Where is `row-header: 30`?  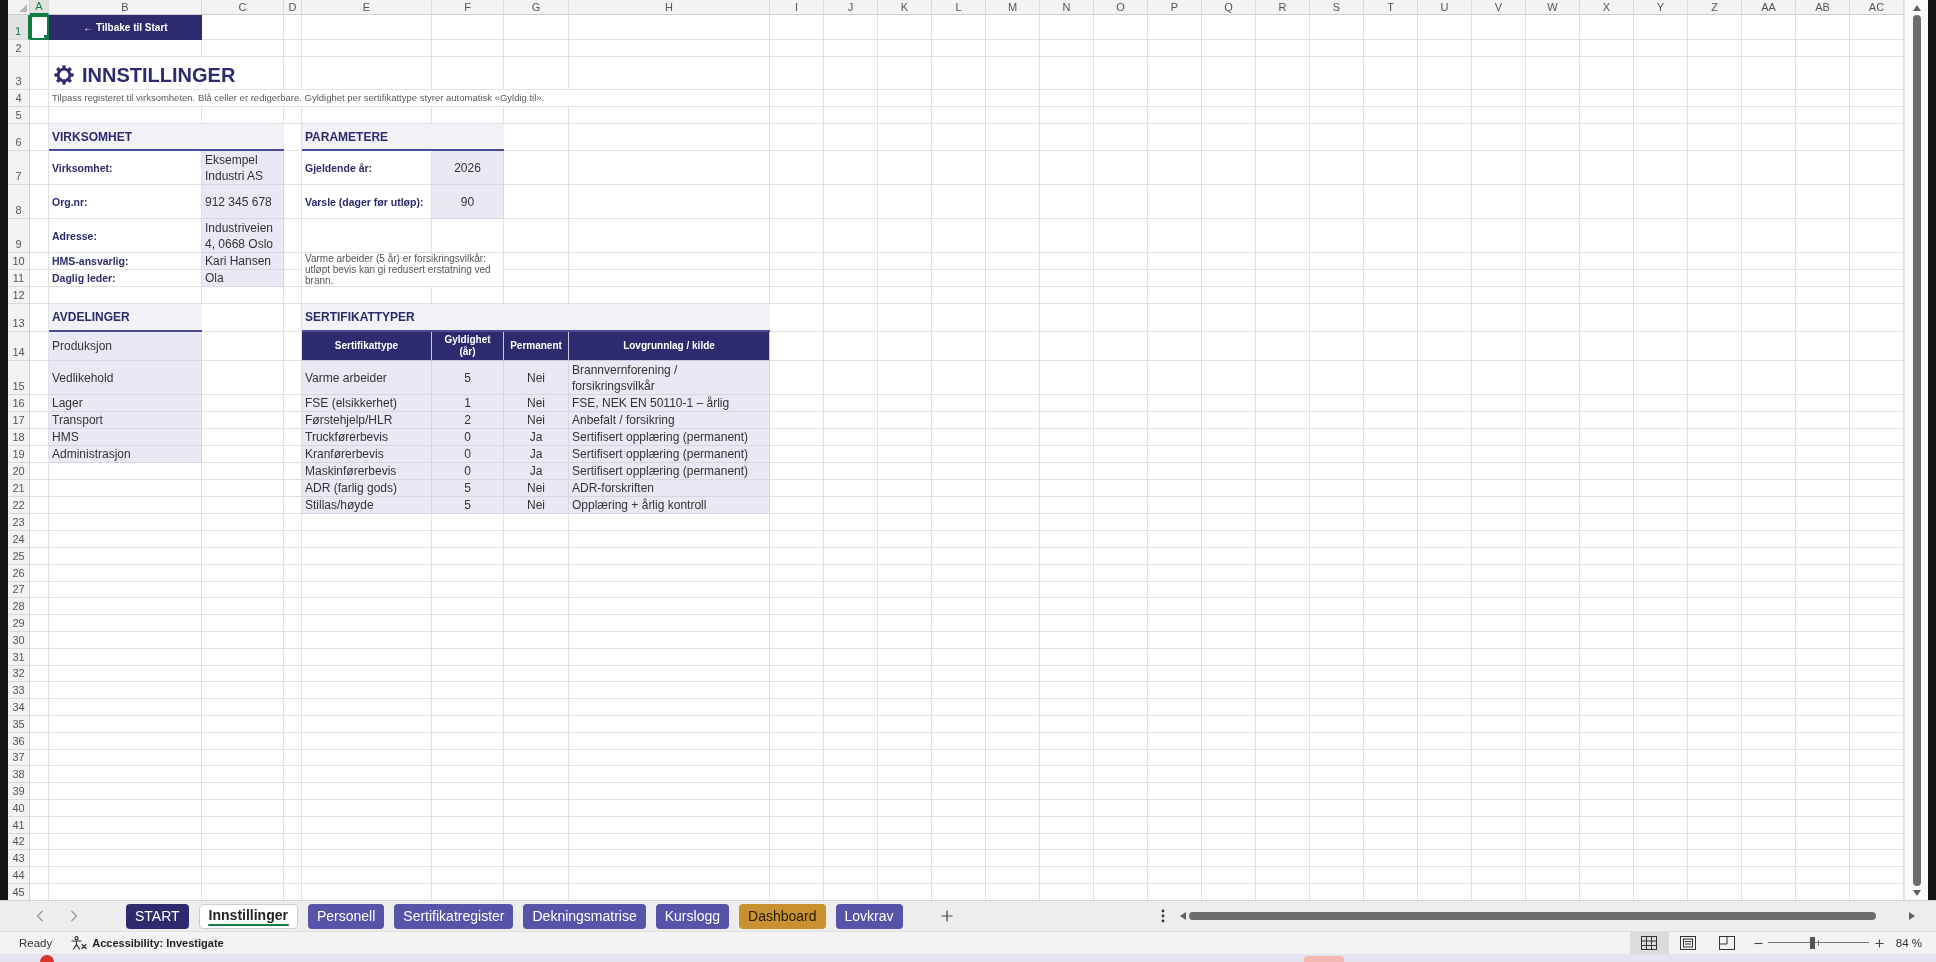 row-header: 30 is located at coordinates (19, 640).